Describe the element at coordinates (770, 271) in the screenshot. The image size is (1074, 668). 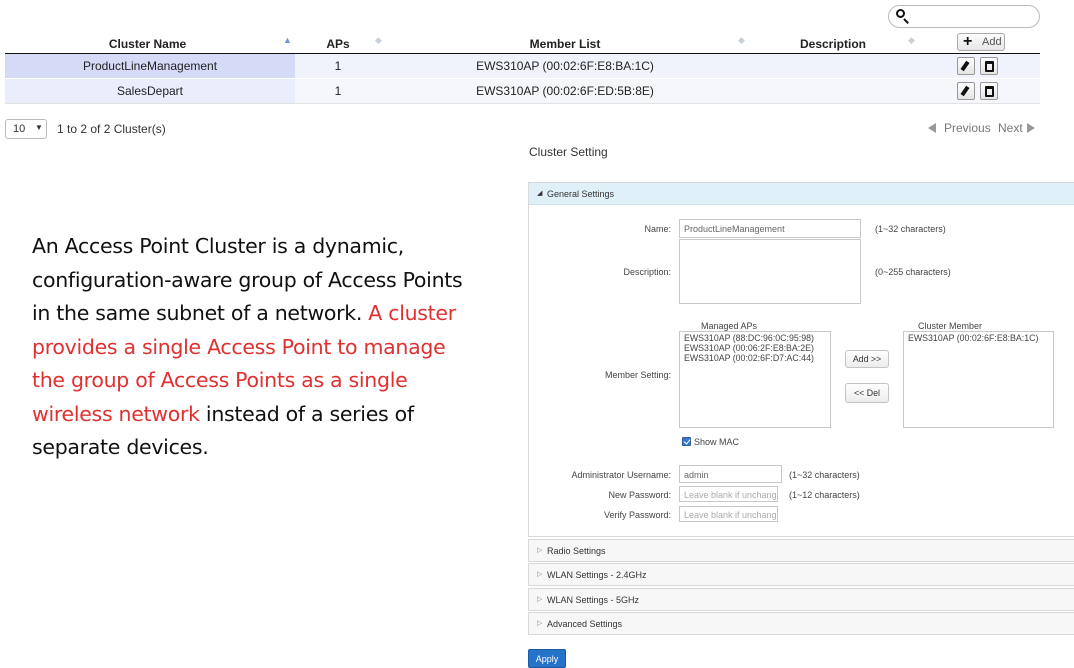
I see `description-textarea` at that location.